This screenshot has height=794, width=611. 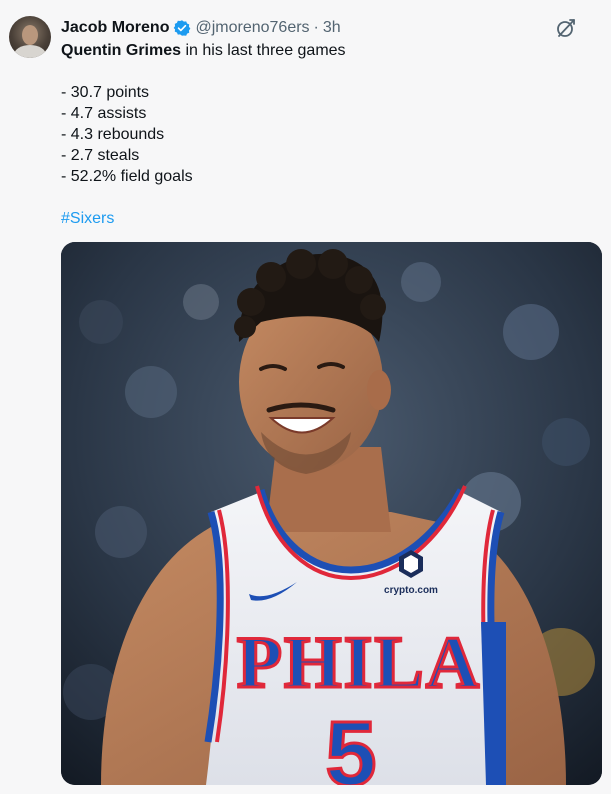 I want to click on tweet-intro-line: Quentin Grimes in his last three games, so click(x=321, y=50).